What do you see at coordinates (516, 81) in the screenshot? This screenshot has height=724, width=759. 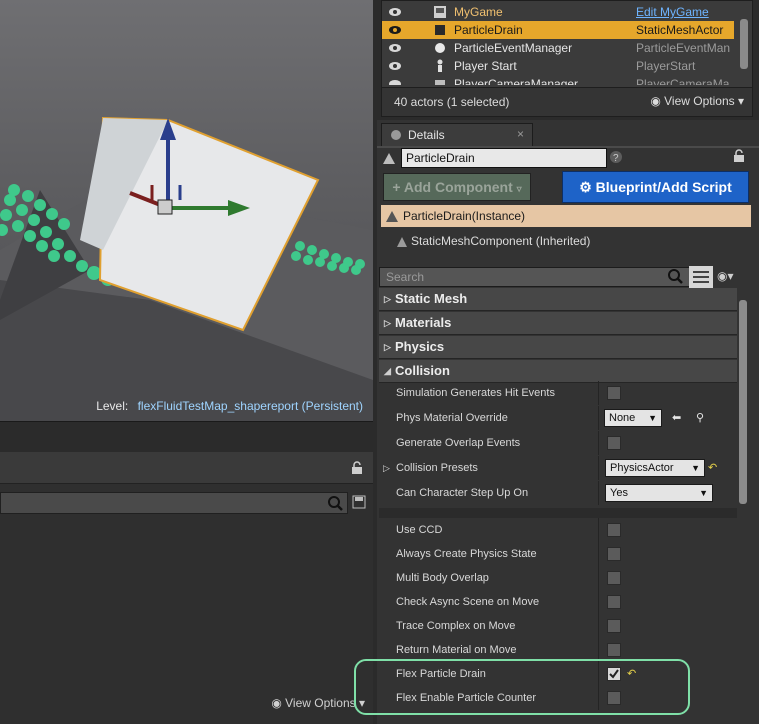 I see `outliner-row-label: PlayerCameraManager` at bounding box center [516, 81].